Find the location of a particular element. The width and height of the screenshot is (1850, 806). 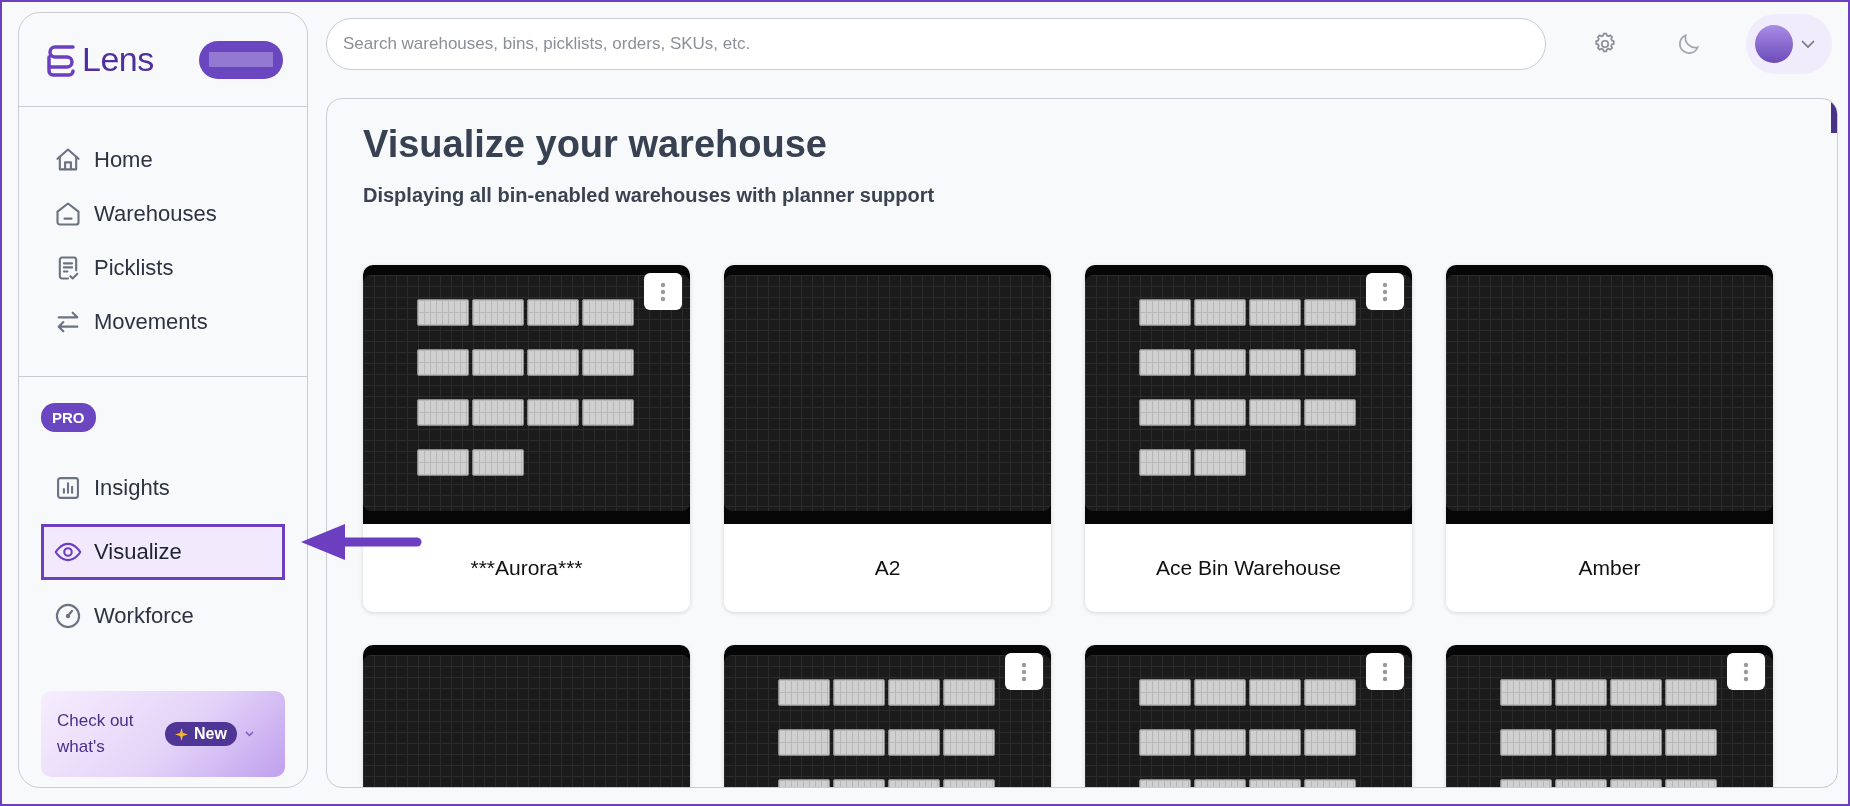

warehouse-card: A2 is located at coordinates (887, 438).